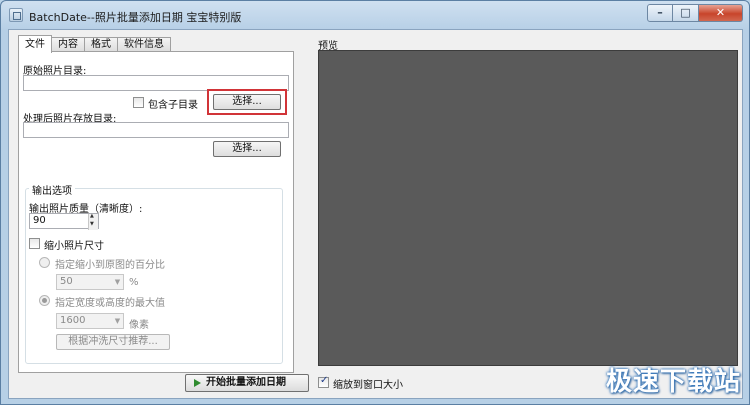 Image resolution: width=750 pixels, height=405 pixels. I want to click on app-icon, so click(16, 15).